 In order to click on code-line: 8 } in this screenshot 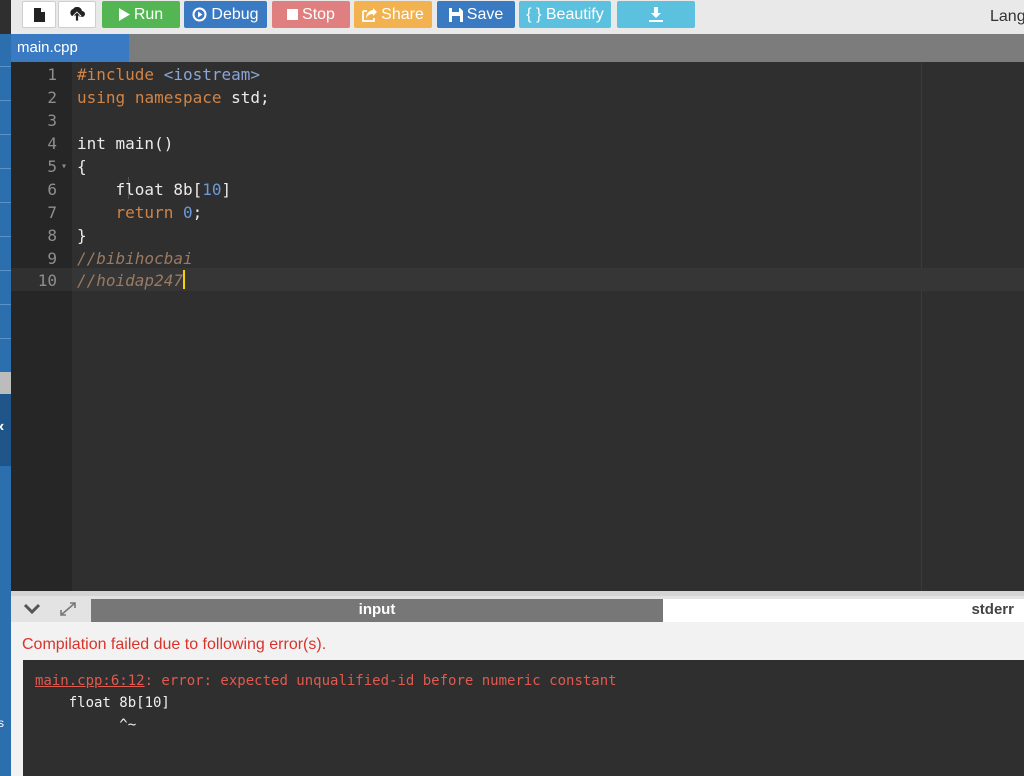, I will do `click(67, 235)`.